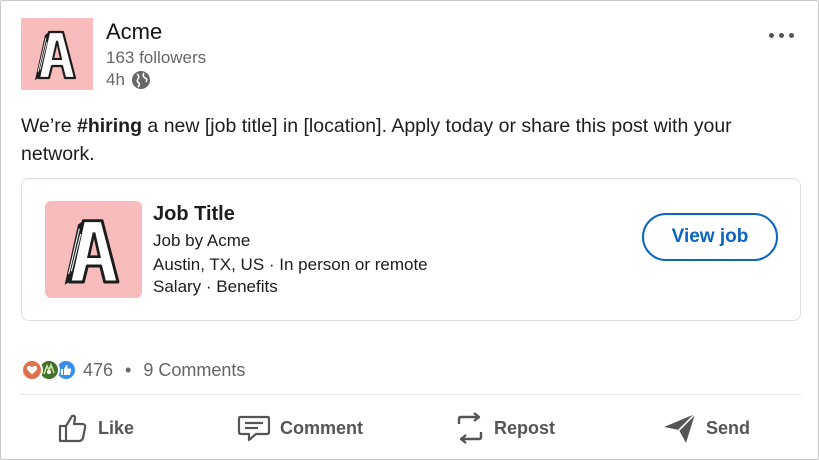  I want to click on post-meta: 4h, so click(128, 80).